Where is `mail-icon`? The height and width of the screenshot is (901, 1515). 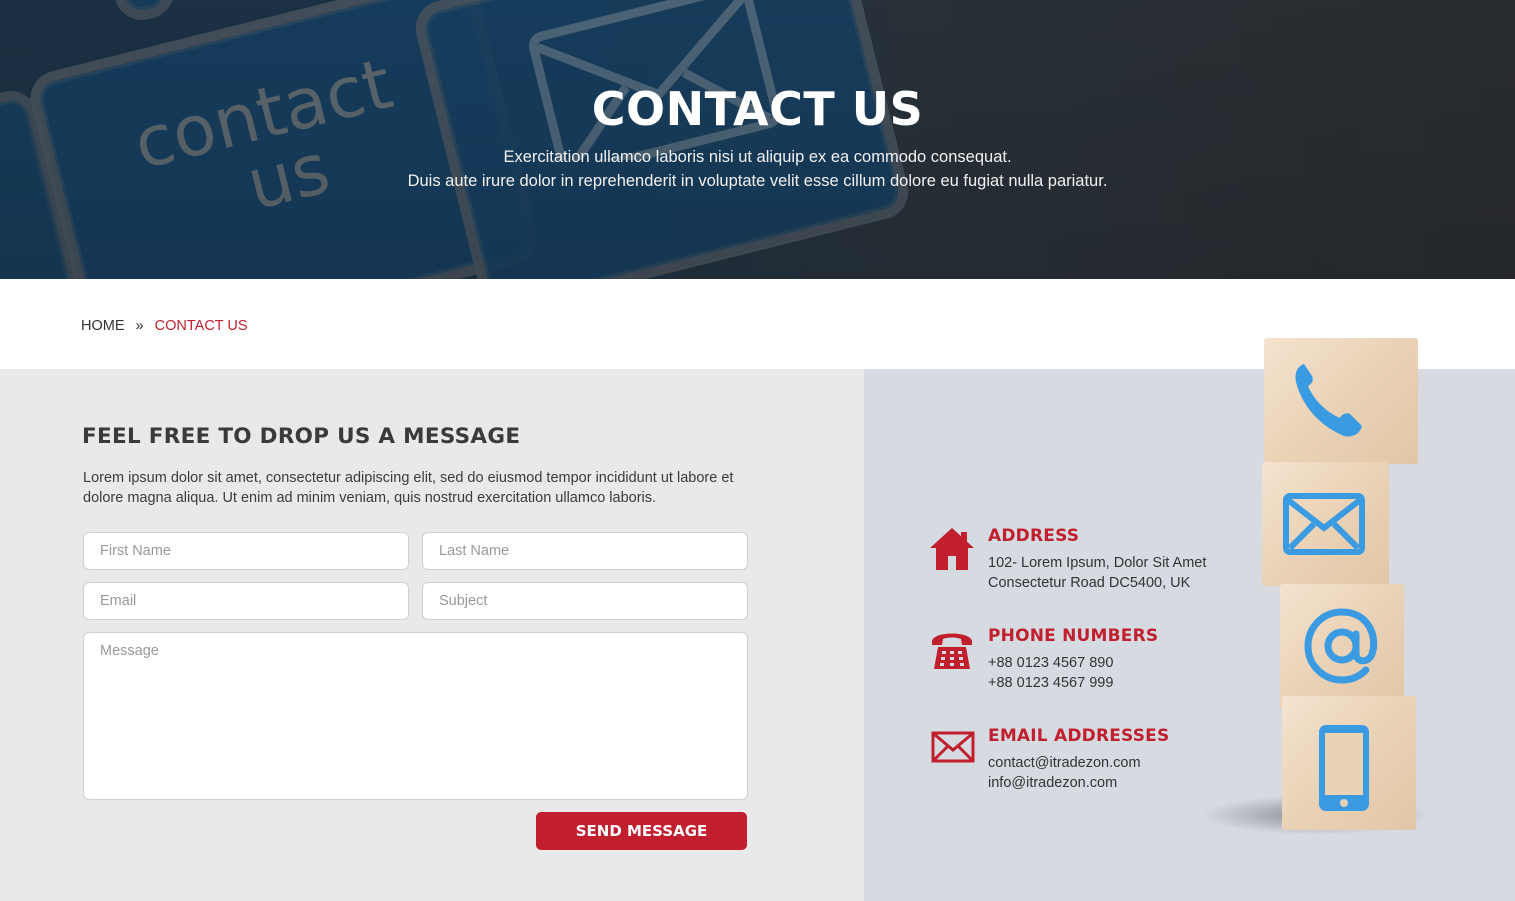 mail-icon is located at coordinates (1324, 524).